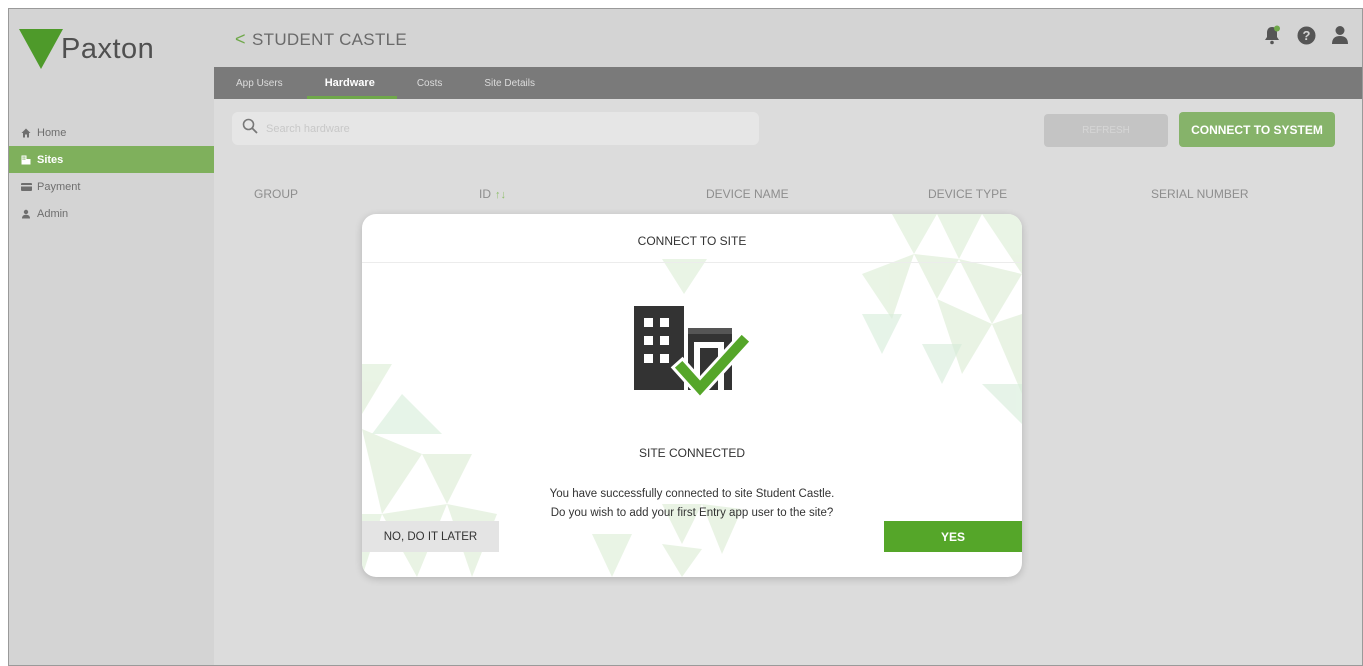  Describe the element at coordinates (111, 337) in the screenshot. I see `sidebar: Paxton Home Sites Payment Admin` at that location.